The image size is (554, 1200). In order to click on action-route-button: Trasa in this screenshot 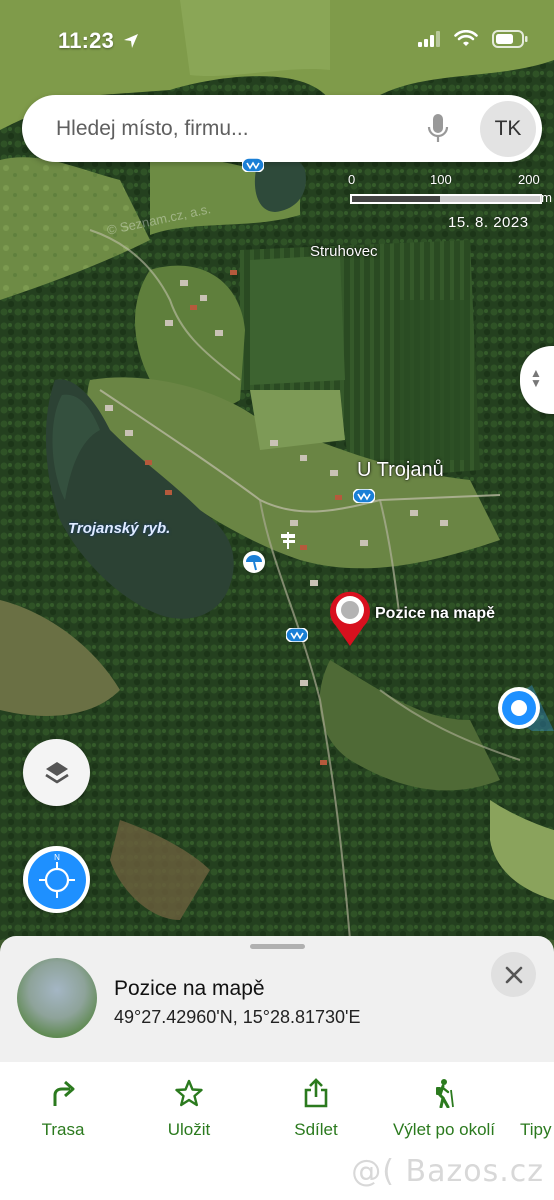, I will do `click(63, 1107)`.